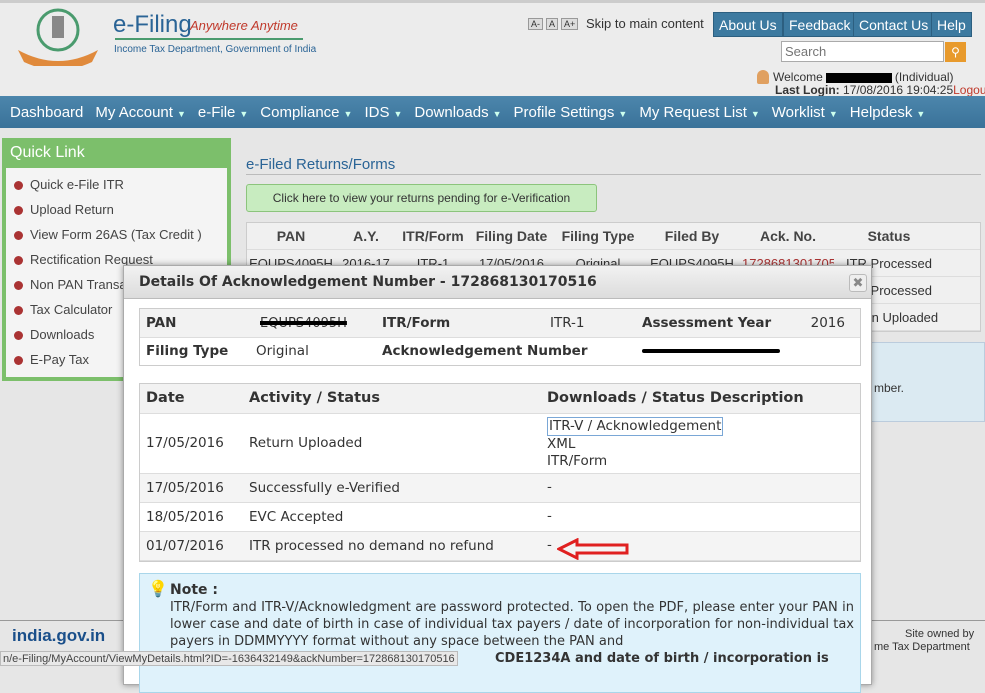  Describe the element at coordinates (748, 24) in the screenshot. I see `about-us-button: About Us` at that location.